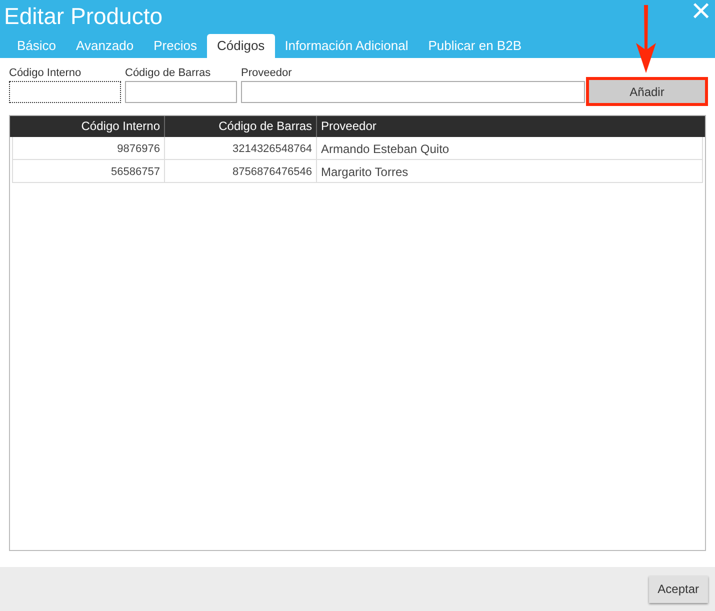 Image resolution: width=715 pixels, height=611 pixels. What do you see at coordinates (646, 39) in the screenshot?
I see `arrow-annotation-icon` at bounding box center [646, 39].